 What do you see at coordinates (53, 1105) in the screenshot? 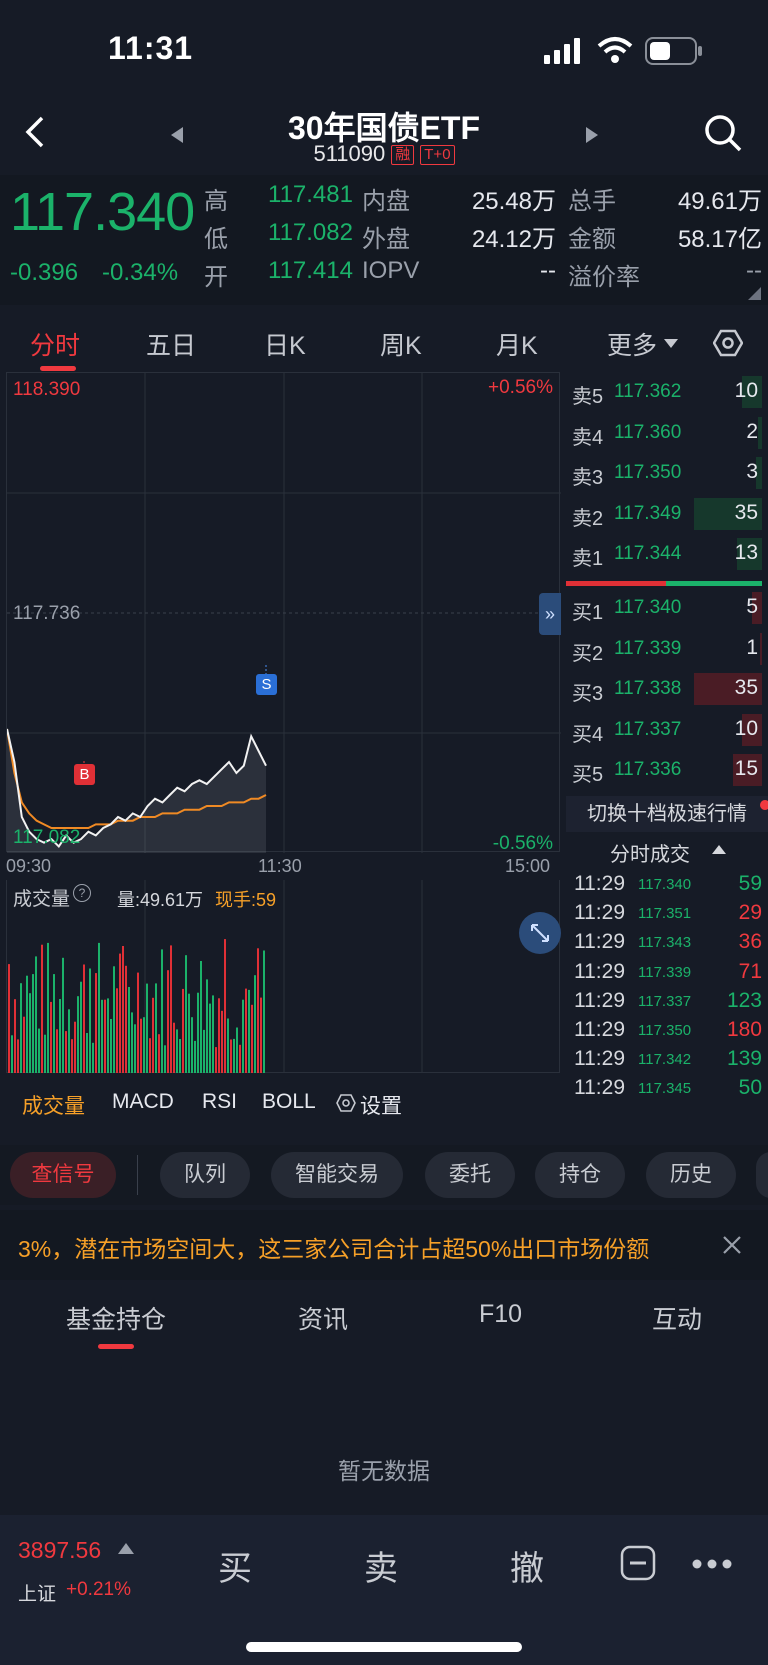
I see `indicator-volume: 成交量` at bounding box center [53, 1105].